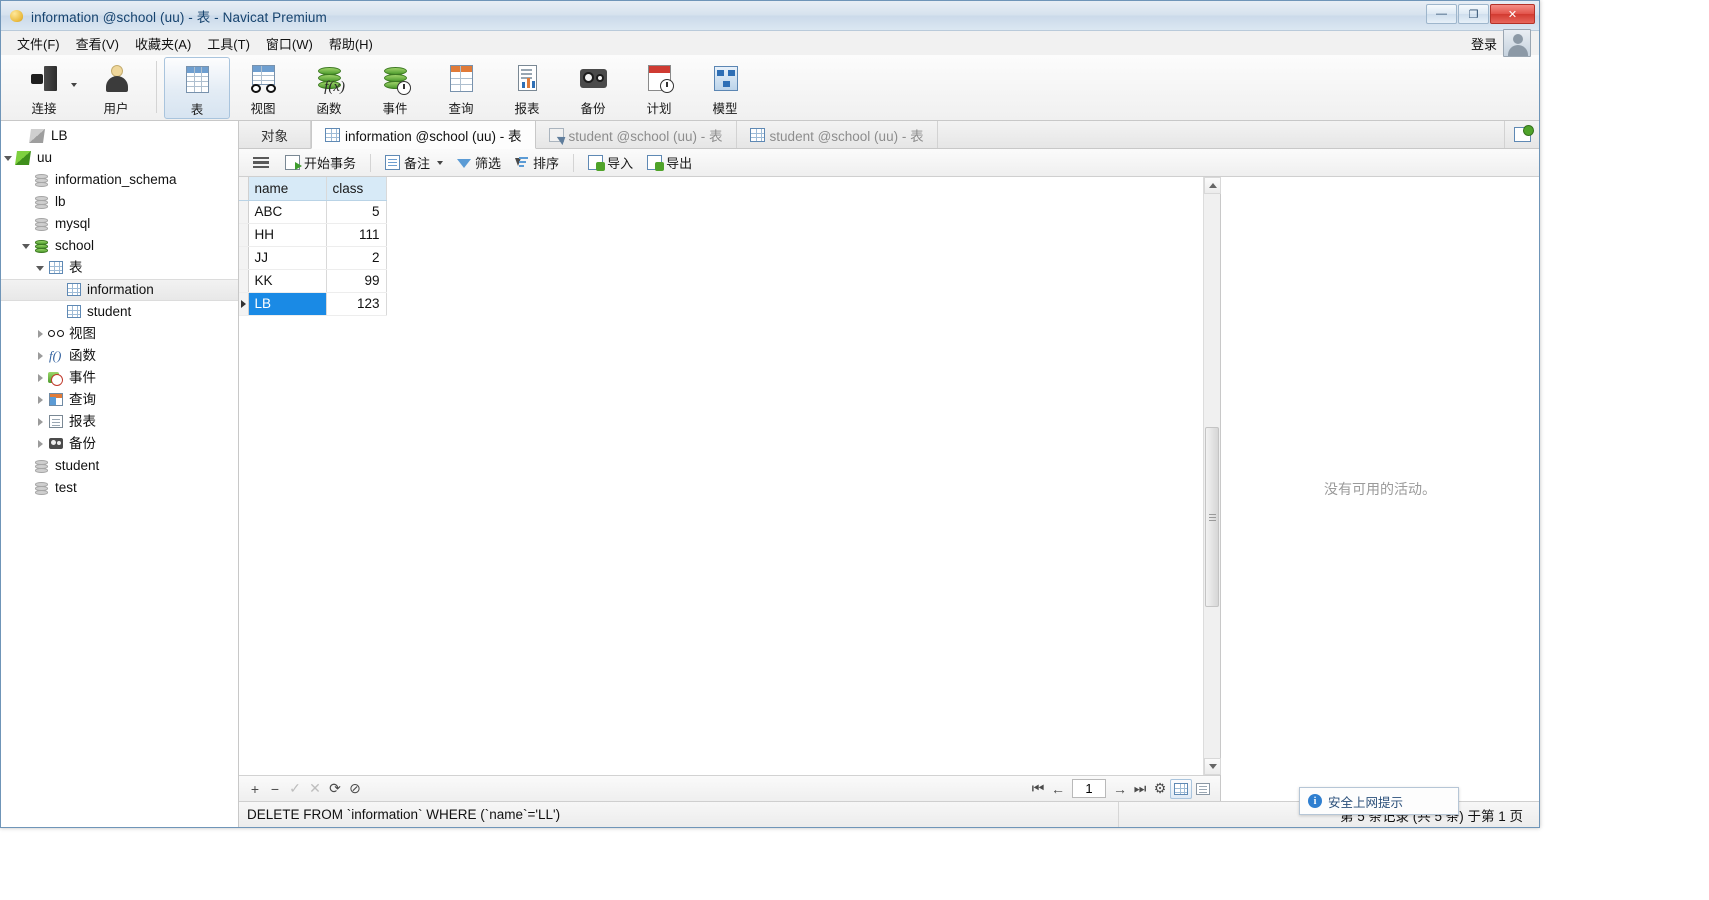 Image resolution: width=1709 pixels, height=900 pixels. What do you see at coordinates (395, 88) in the screenshot?
I see `toolbar-event-button: 事件` at bounding box center [395, 88].